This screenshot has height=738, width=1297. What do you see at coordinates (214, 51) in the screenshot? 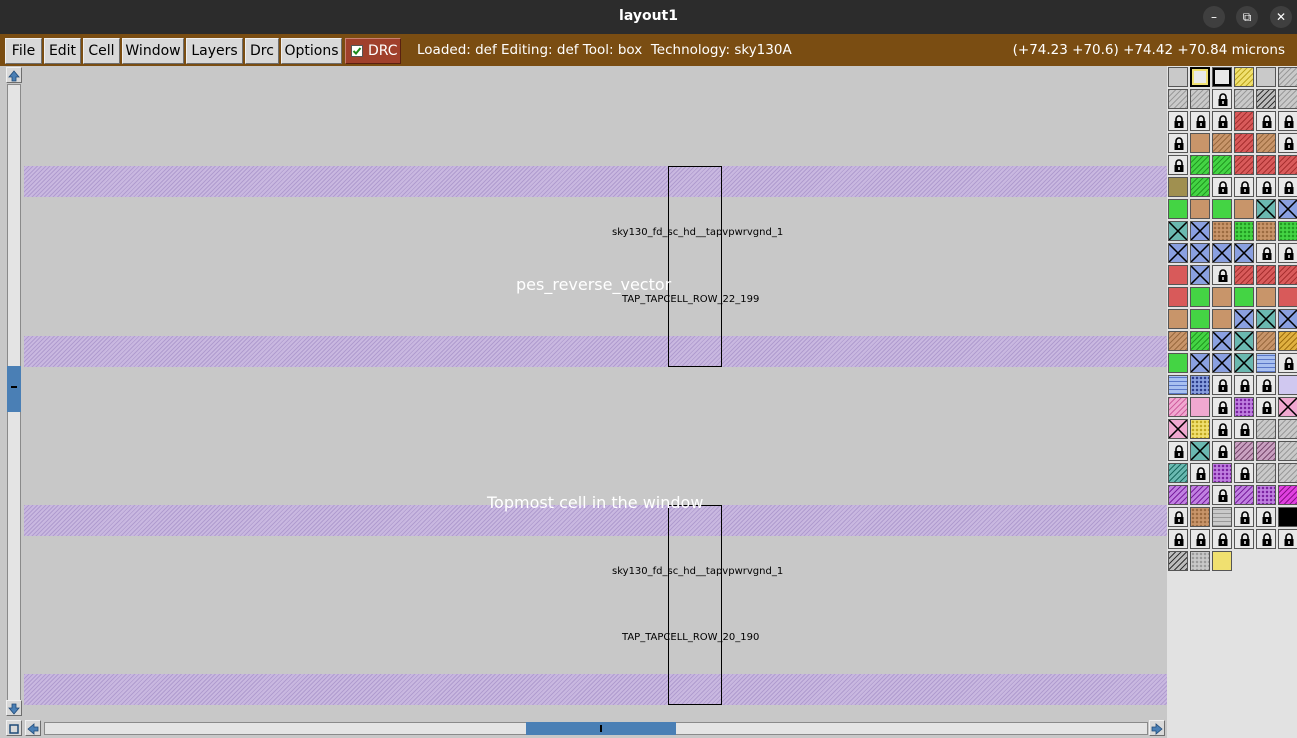
I see `menu-layers: Layers` at bounding box center [214, 51].